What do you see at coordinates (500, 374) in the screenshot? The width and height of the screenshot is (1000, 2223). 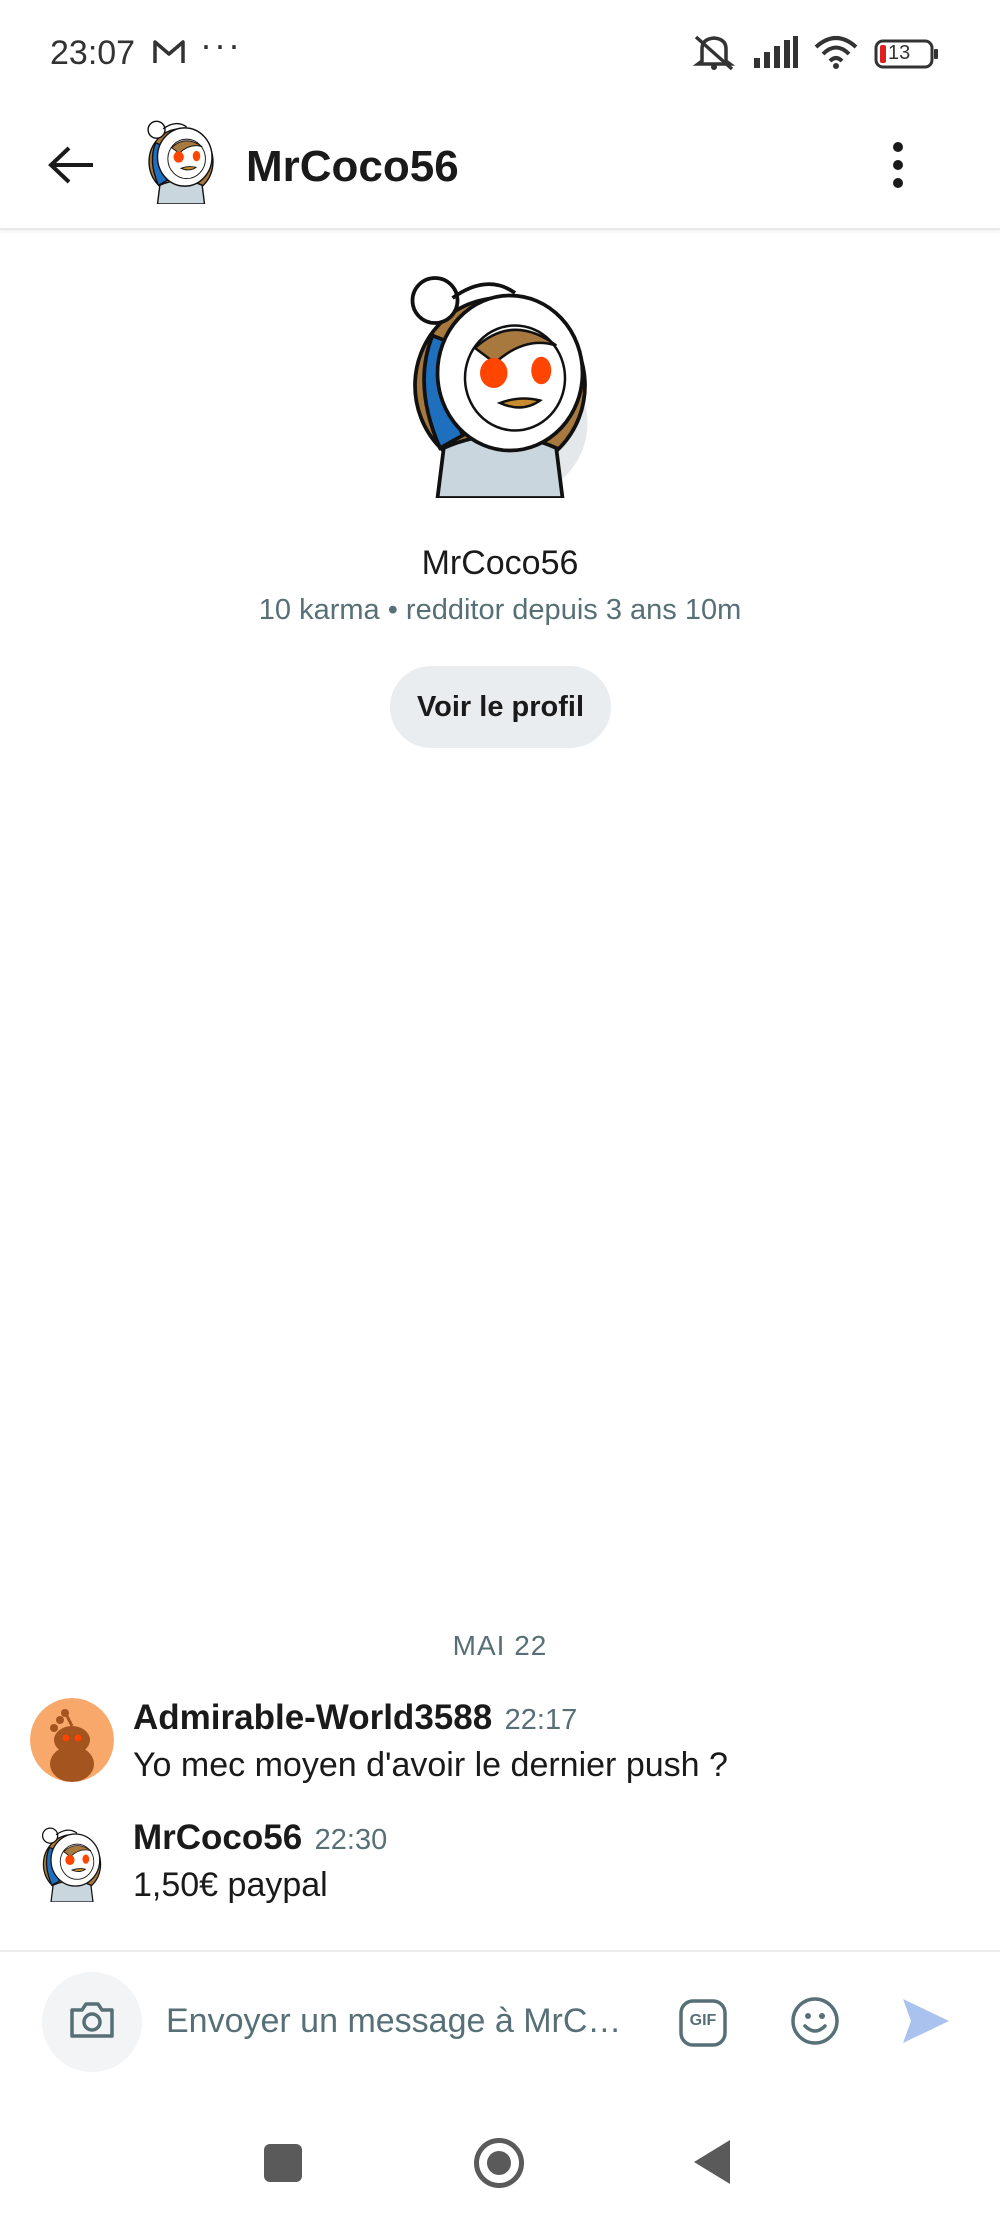 I see `profile-avatar` at bounding box center [500, 374].